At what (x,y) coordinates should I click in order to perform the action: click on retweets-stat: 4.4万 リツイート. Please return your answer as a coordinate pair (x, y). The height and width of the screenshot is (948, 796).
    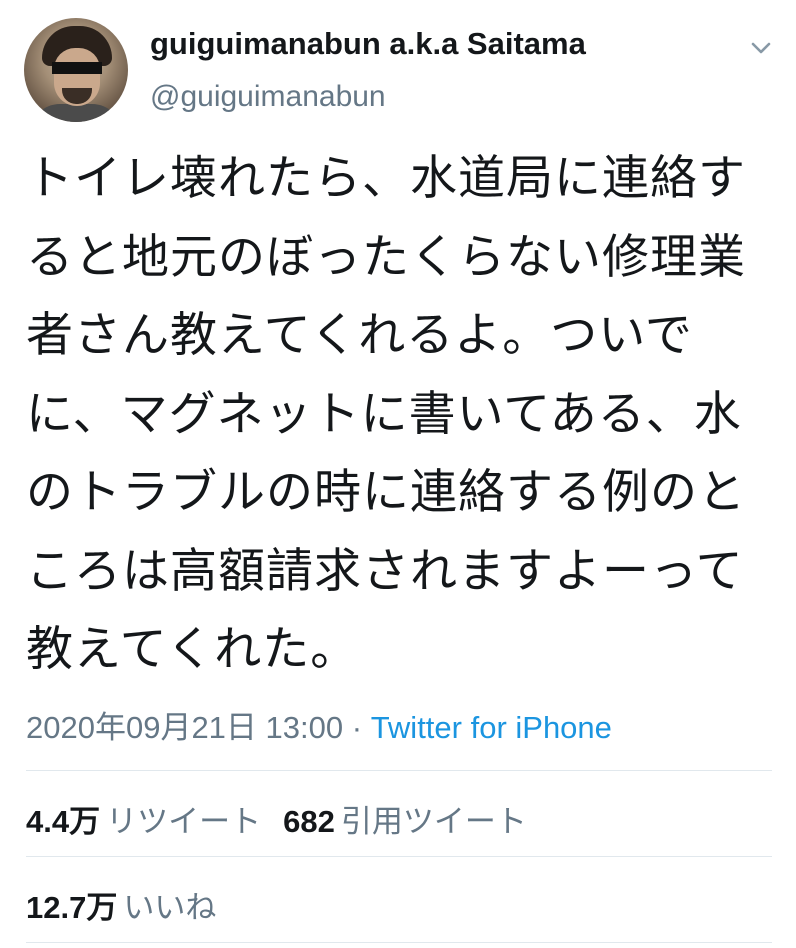
    Looking at the image, I should click on (143, 821).